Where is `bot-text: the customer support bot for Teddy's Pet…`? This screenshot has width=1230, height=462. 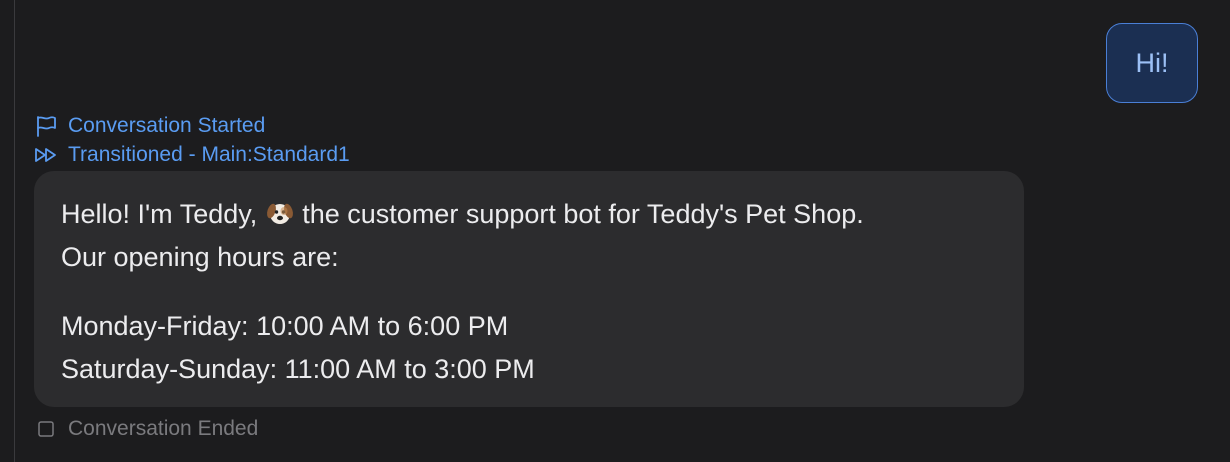
bot-text: the customer support bot for Teddy's Pet… is located at coordinates (579, 214).